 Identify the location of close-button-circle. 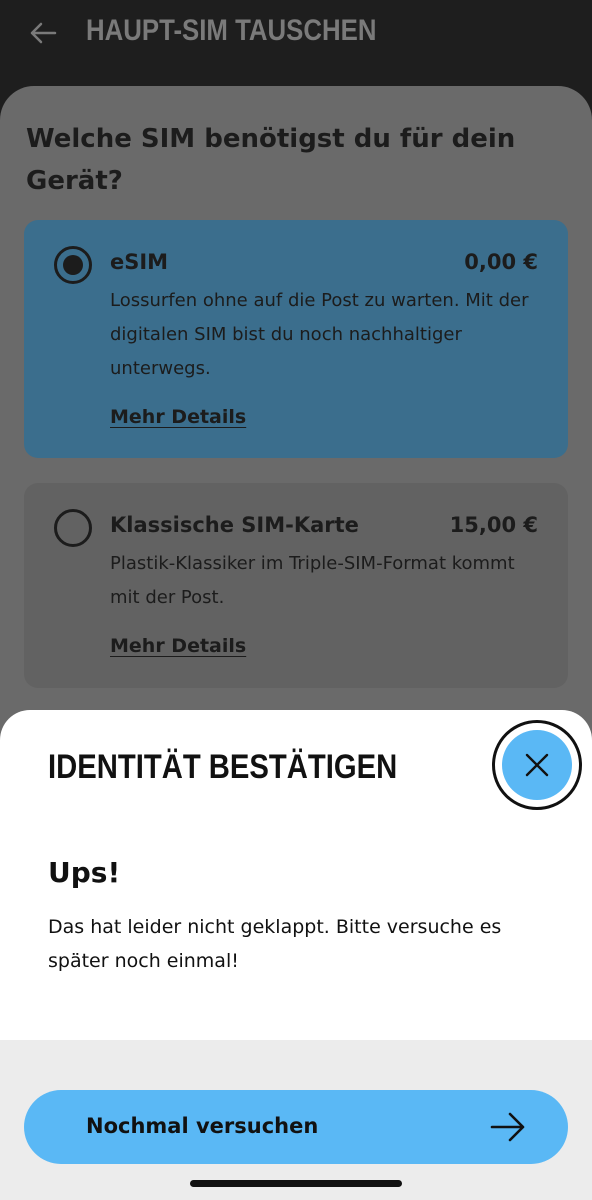
(537, 765).